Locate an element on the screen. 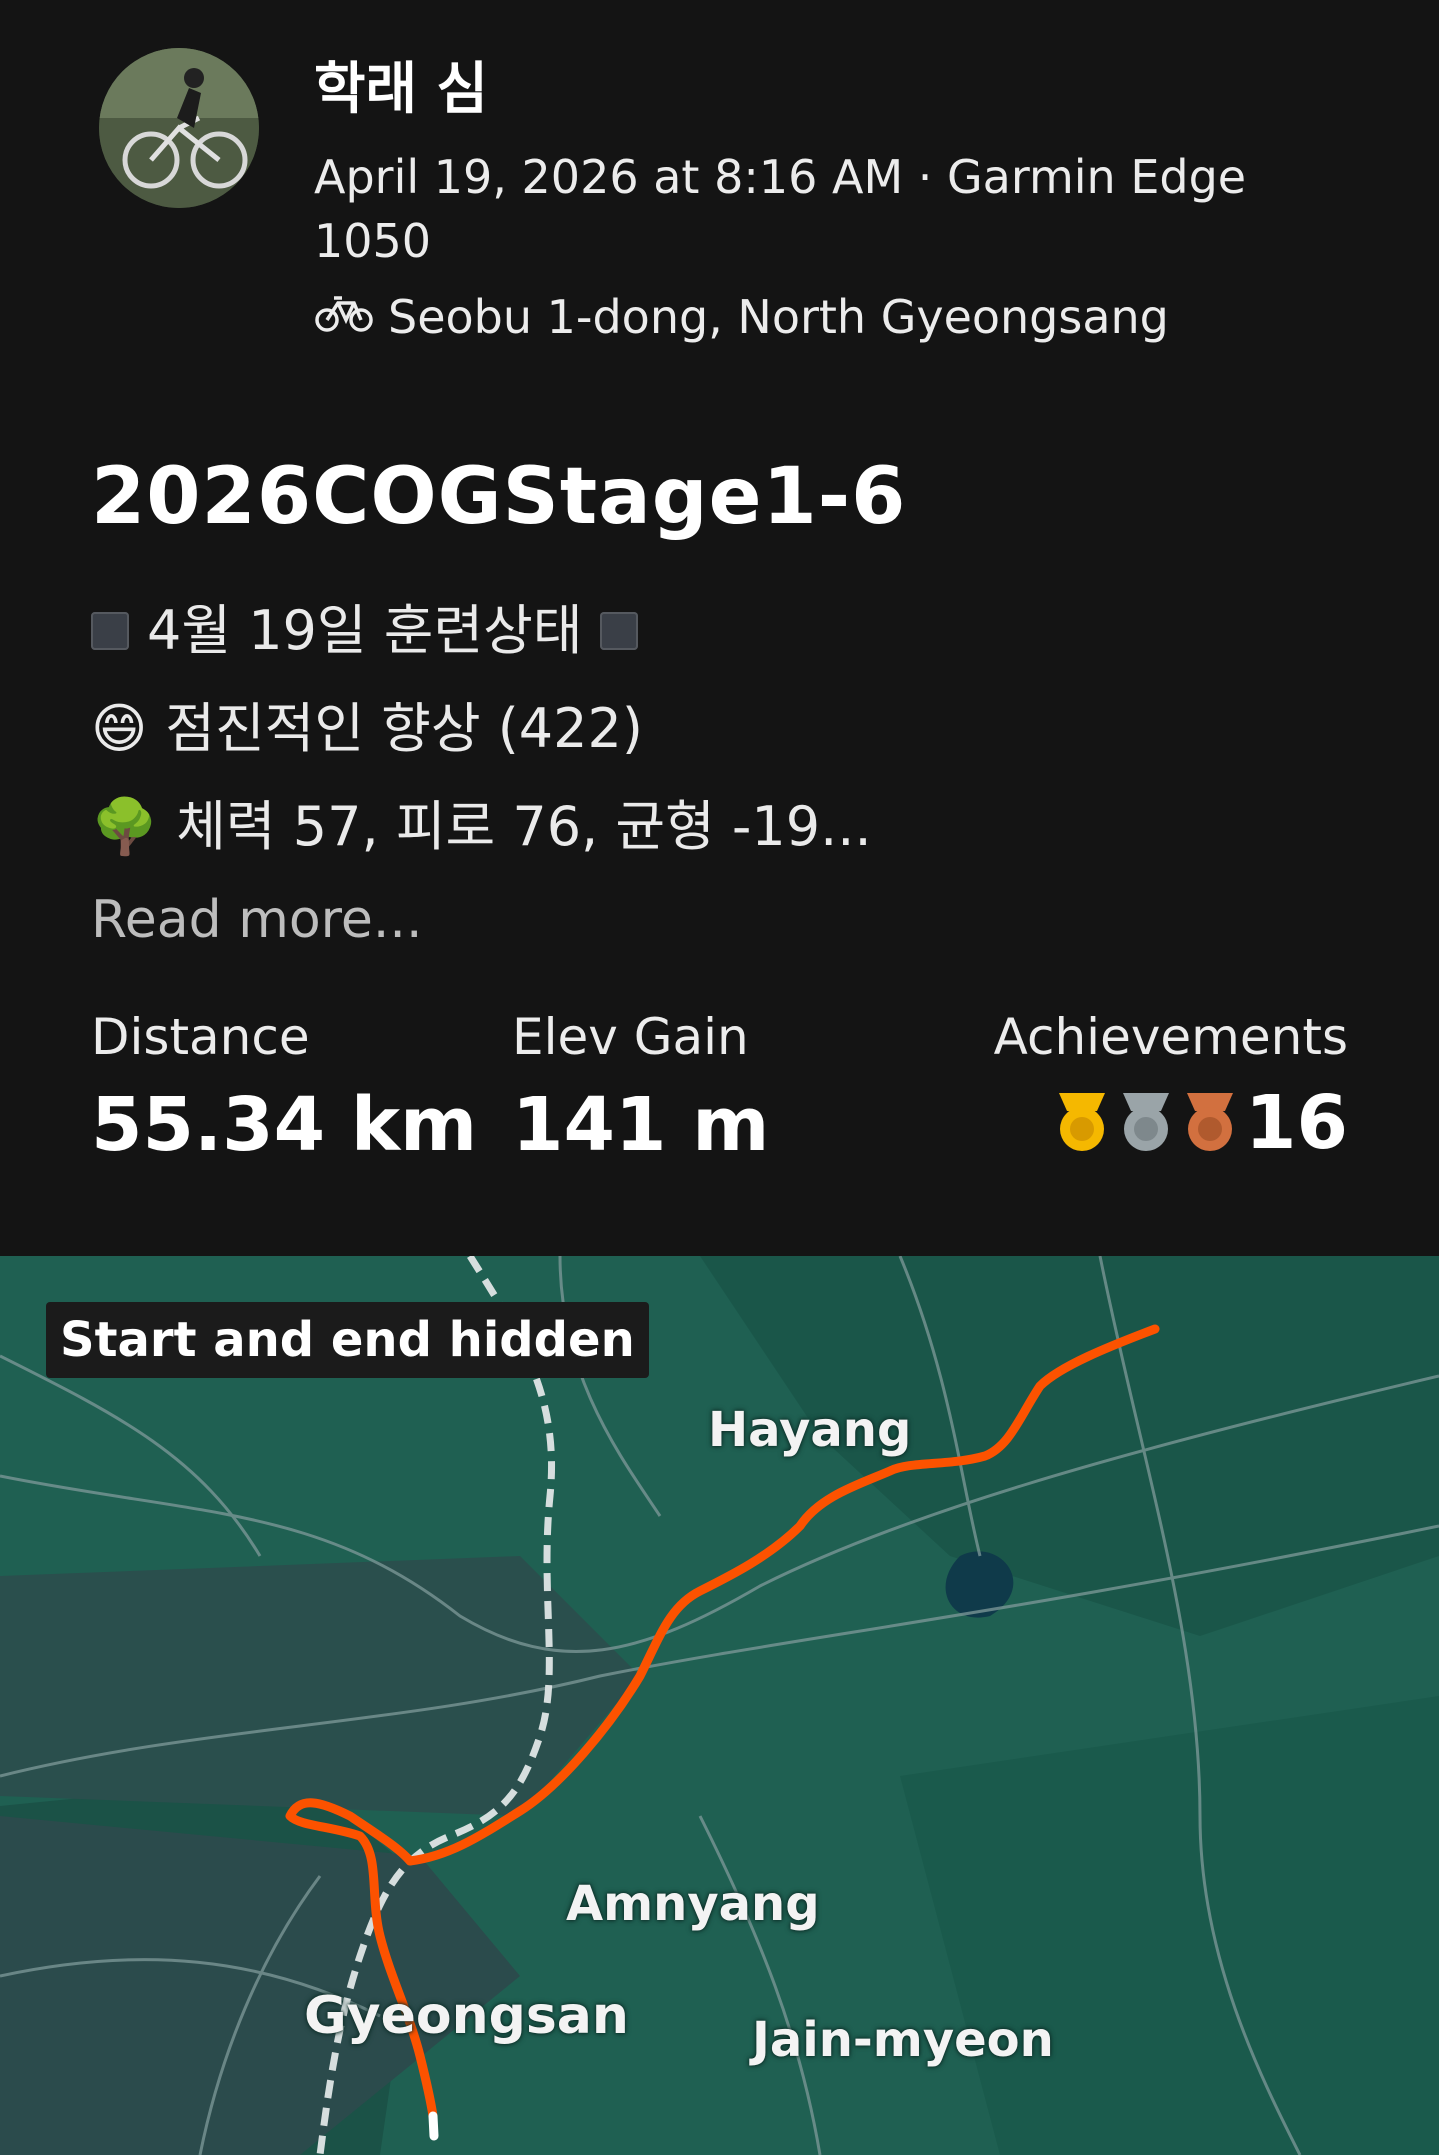 The height and width of the screenshot is (2155, 1439). description-text: 4월 19일 훈련상태 is located at coordinates (365, 630).